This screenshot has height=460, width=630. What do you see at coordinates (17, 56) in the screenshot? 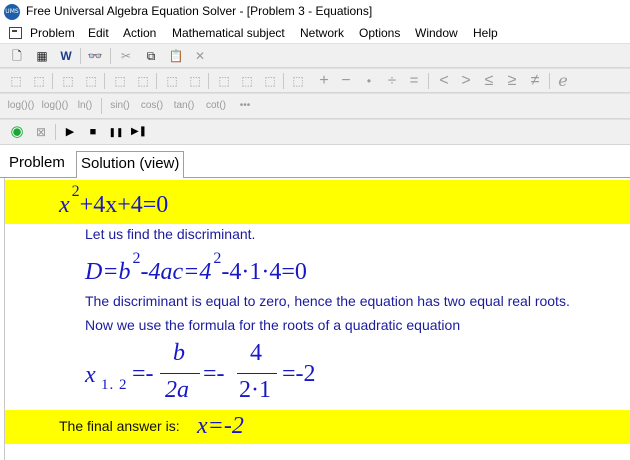
I see `new-icon: 🗋` at bounding box center [17, 56].